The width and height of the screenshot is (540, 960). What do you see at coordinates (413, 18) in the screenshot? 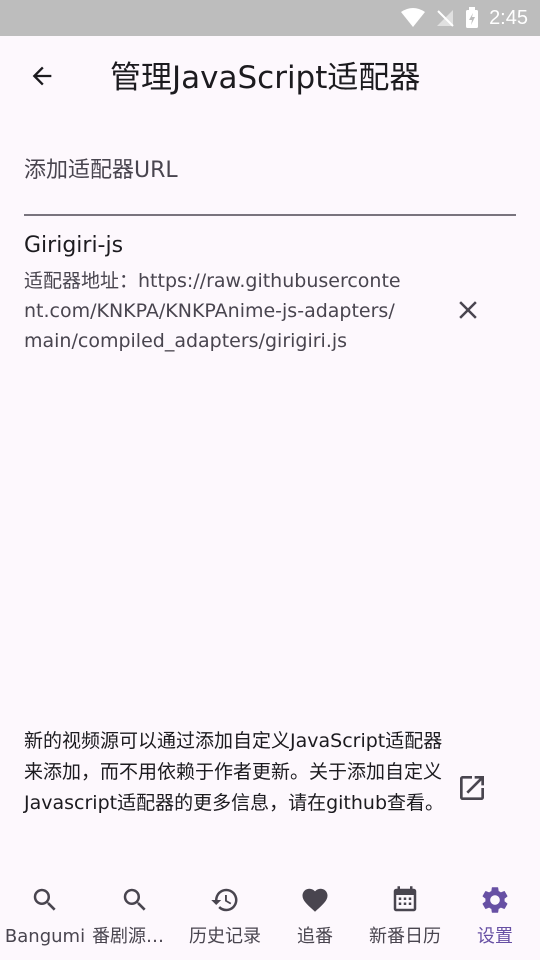
I see `wifi-icon` at bounding box center [413, 18].